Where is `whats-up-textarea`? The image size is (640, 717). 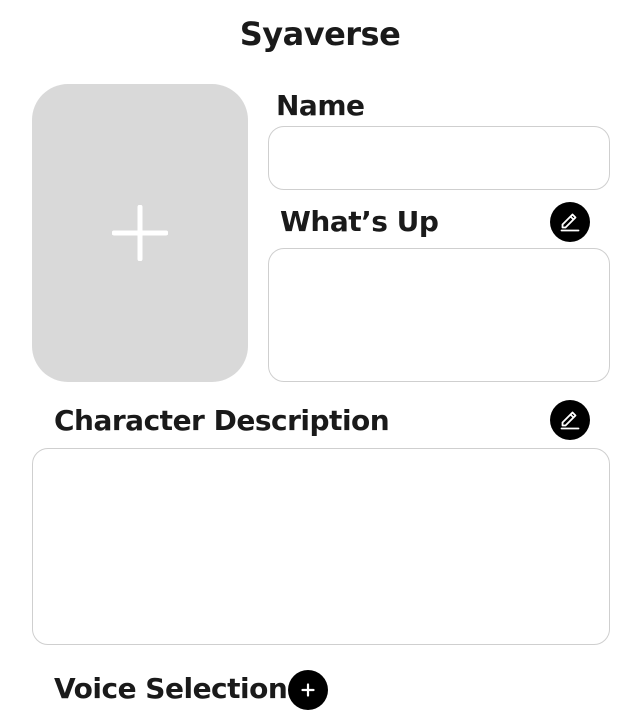 whats-up-textarea is located at coordinates (439, 315).